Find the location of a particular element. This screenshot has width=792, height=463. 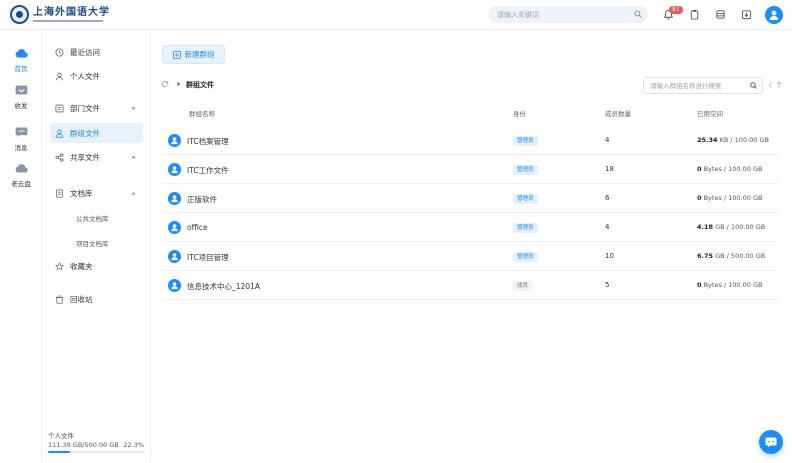

table-row: ITC工作文件 管理员 18 0 Bytes / 100.00 GB is located at coordinates (470, 169).